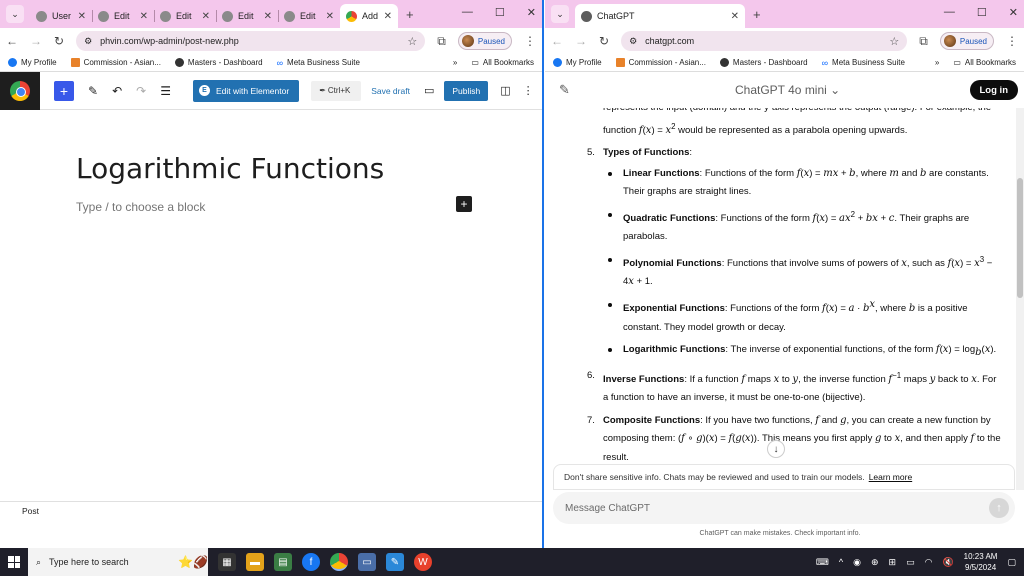 This screenshot has height=576, width=1024. What do you see at coordinates (505, 90) in the screenshot?
I see `settings-sidebar-icon: ◫` at bounding box center [505, 90].